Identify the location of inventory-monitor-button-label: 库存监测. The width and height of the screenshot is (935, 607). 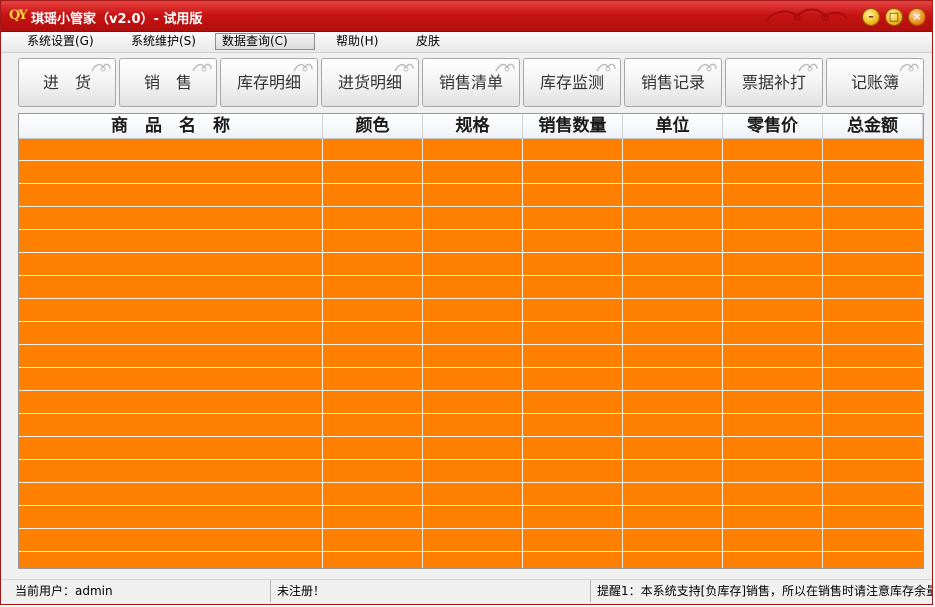
(571, 82).